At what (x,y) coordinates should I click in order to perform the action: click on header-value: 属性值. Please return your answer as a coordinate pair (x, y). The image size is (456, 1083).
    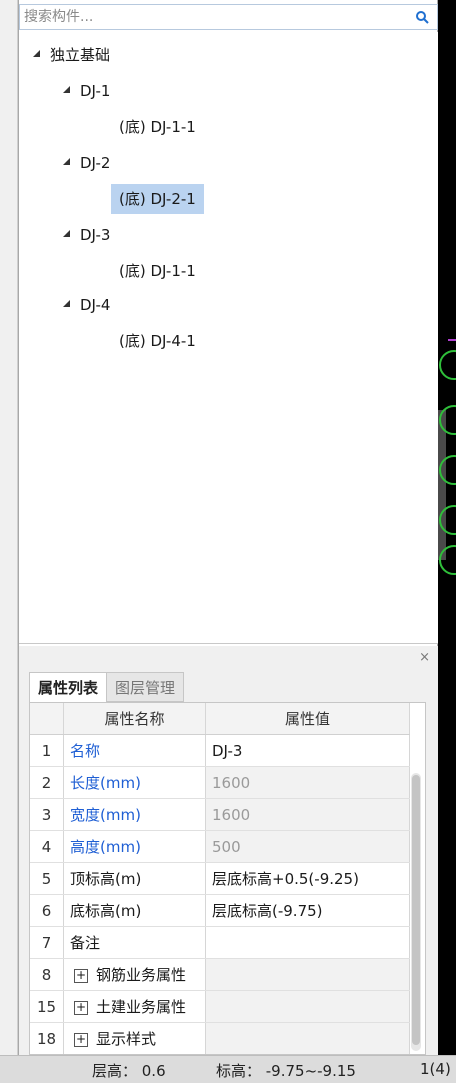
    Looking at the image, I should click on (308, 718).